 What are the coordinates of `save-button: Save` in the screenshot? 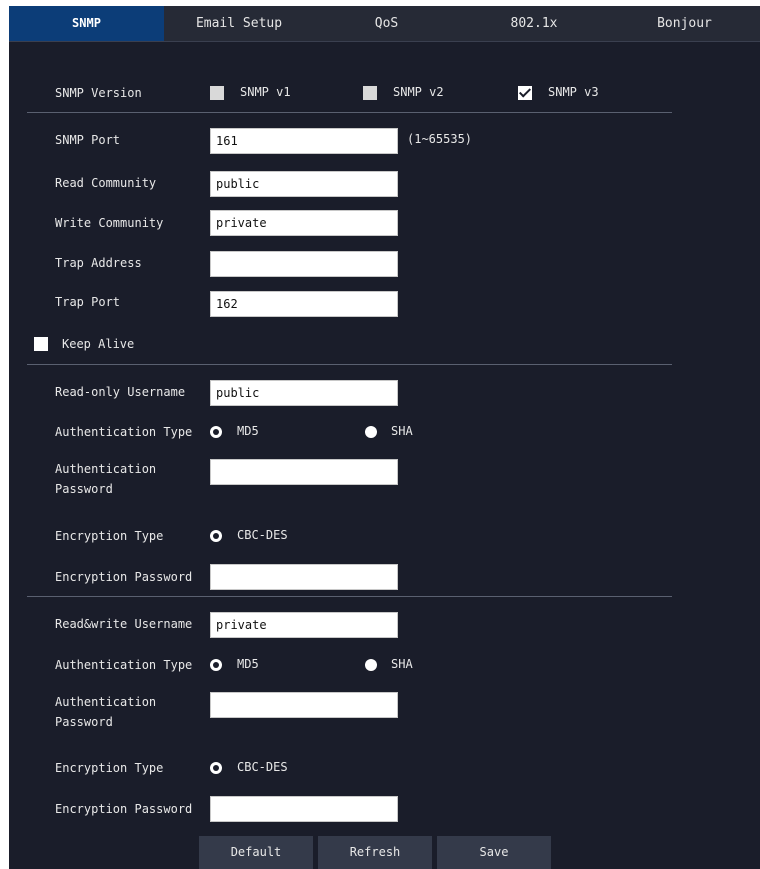 It's located at (494, 852).